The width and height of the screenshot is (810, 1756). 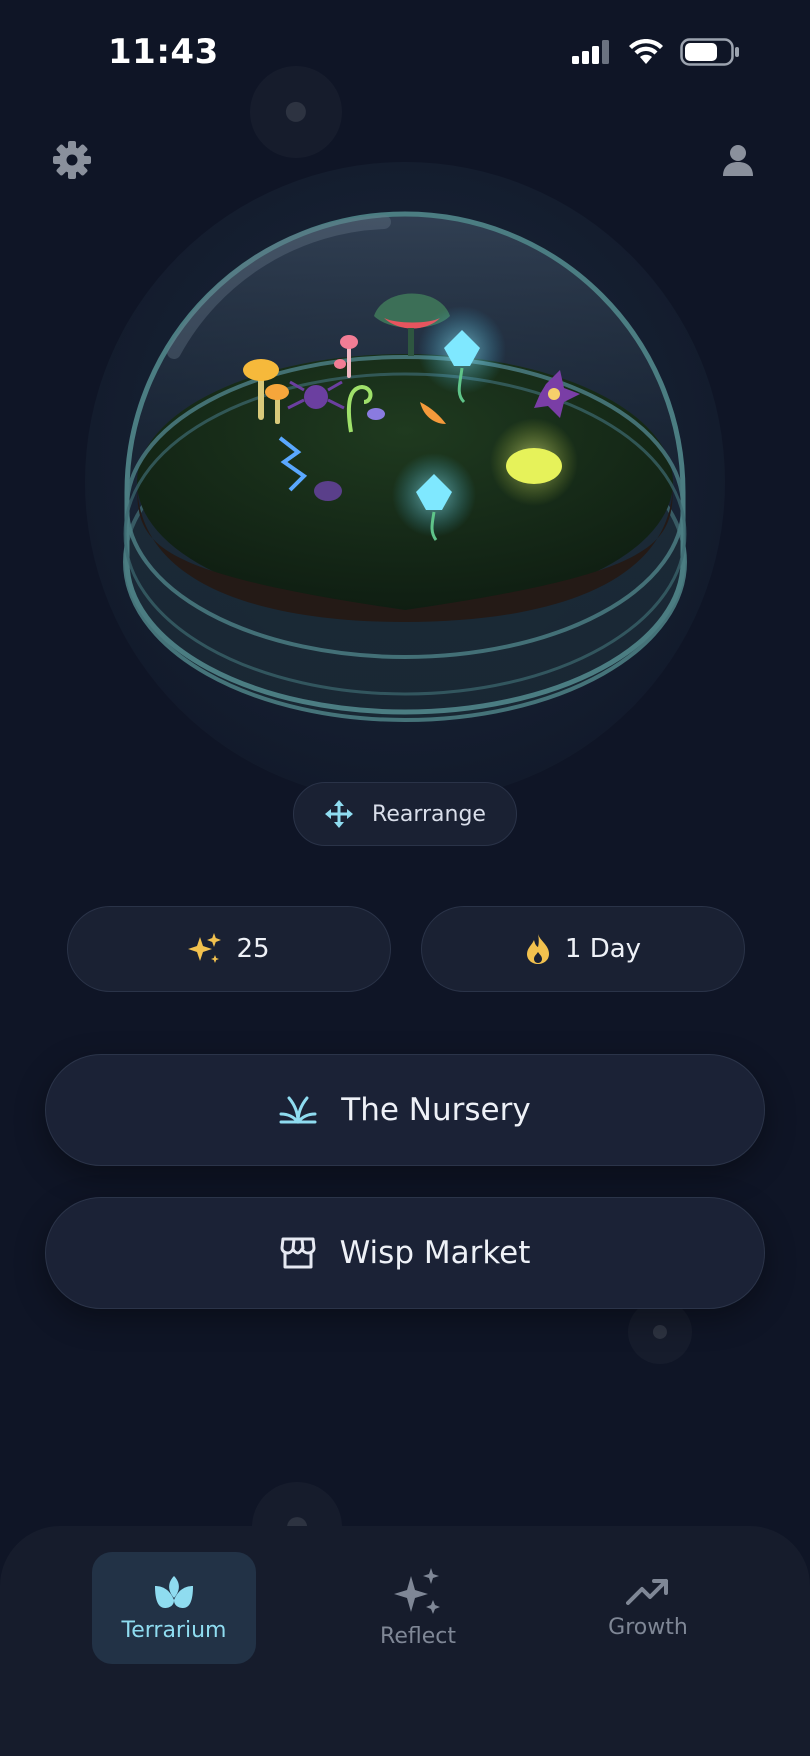 I want to click on tab-terrarium: Terrarium, so click(x=174, y=1608).